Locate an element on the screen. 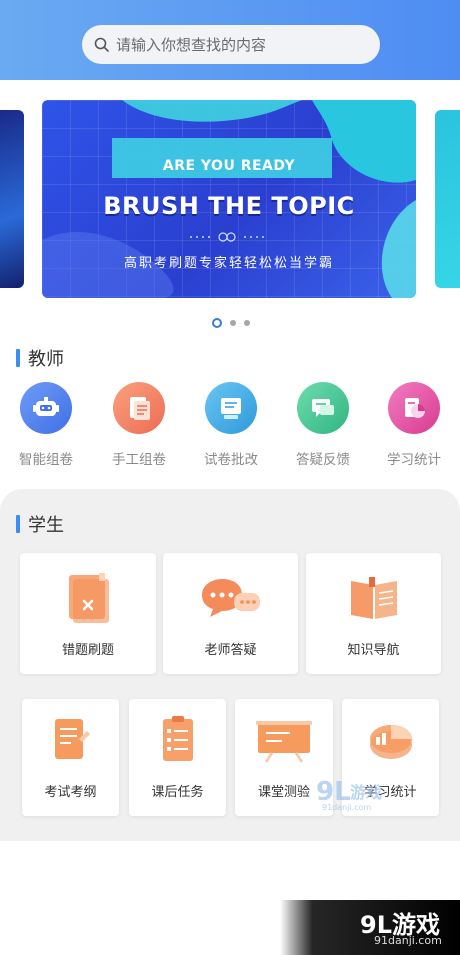 The image size is (460, 955). svg-text: 91danji.com is located at coordinates (347, 807).